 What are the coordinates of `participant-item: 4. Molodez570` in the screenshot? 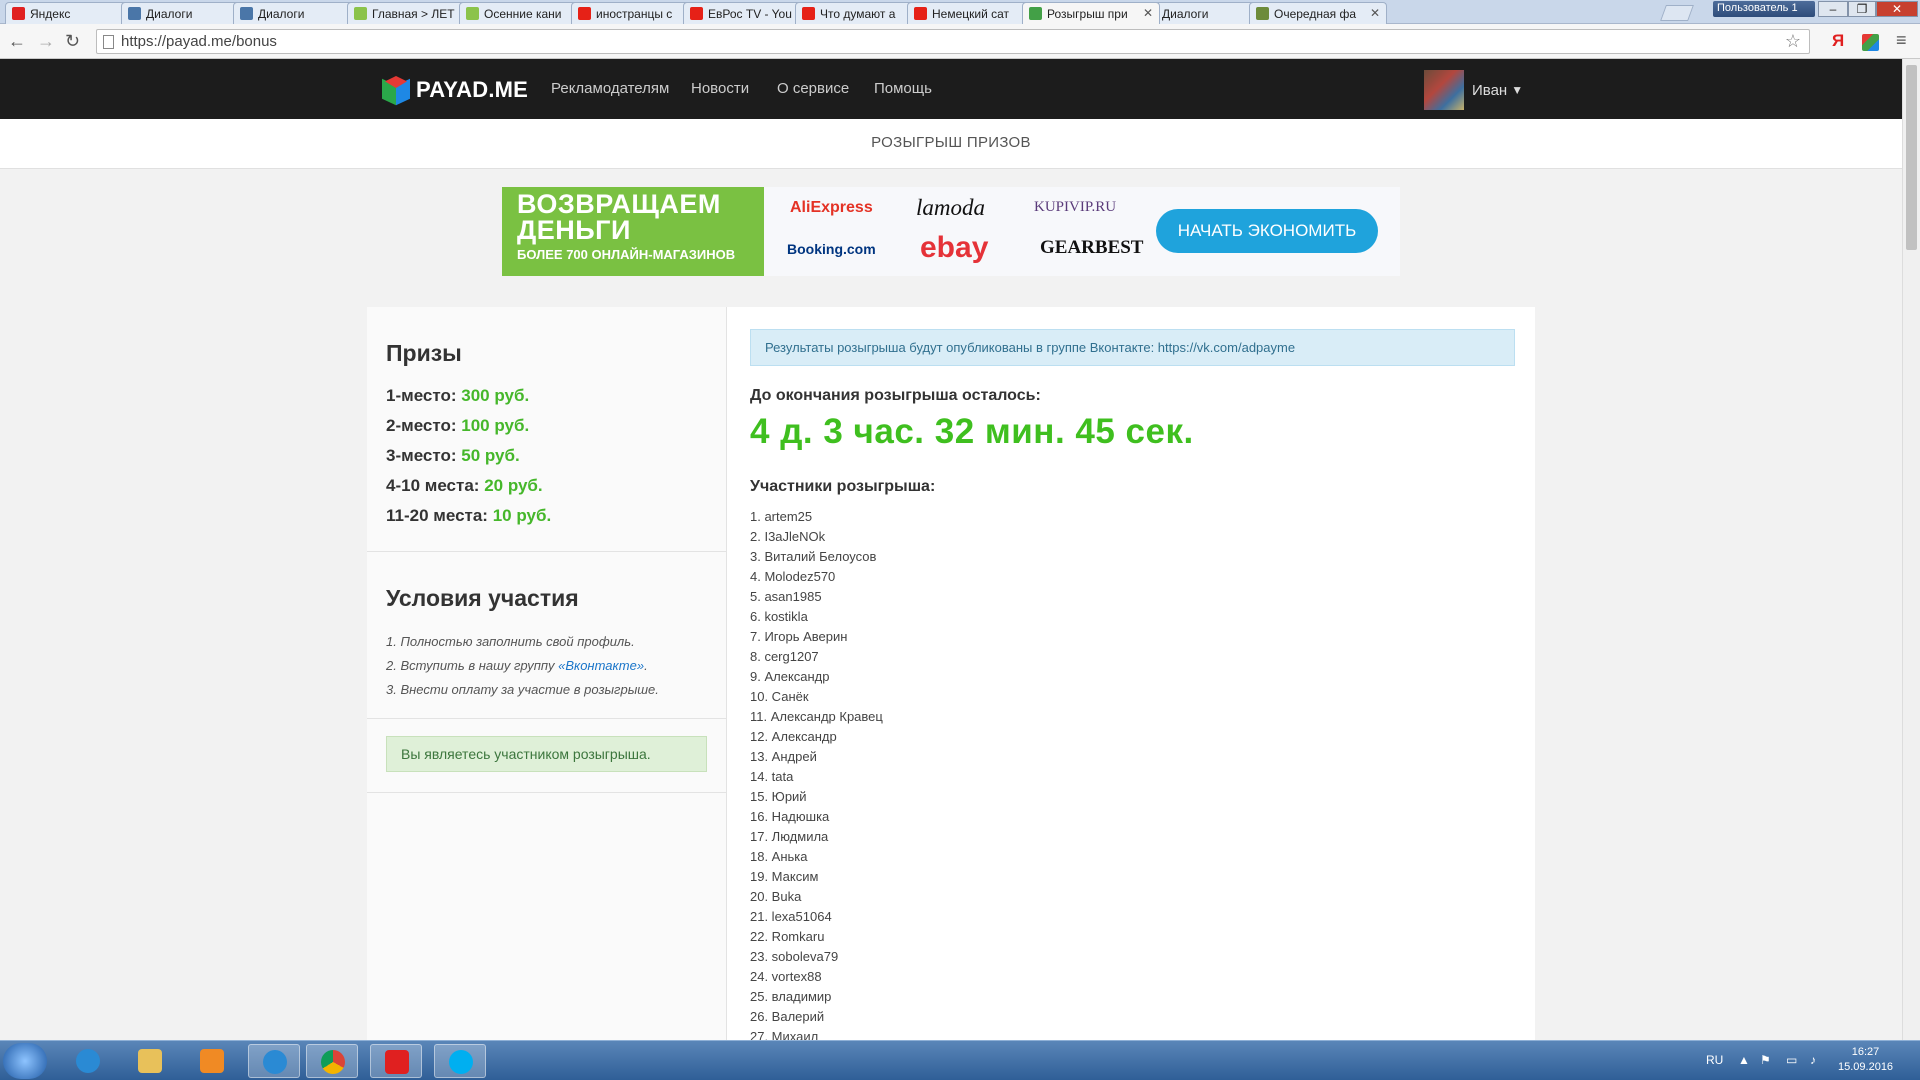 It's located at (793, 576).